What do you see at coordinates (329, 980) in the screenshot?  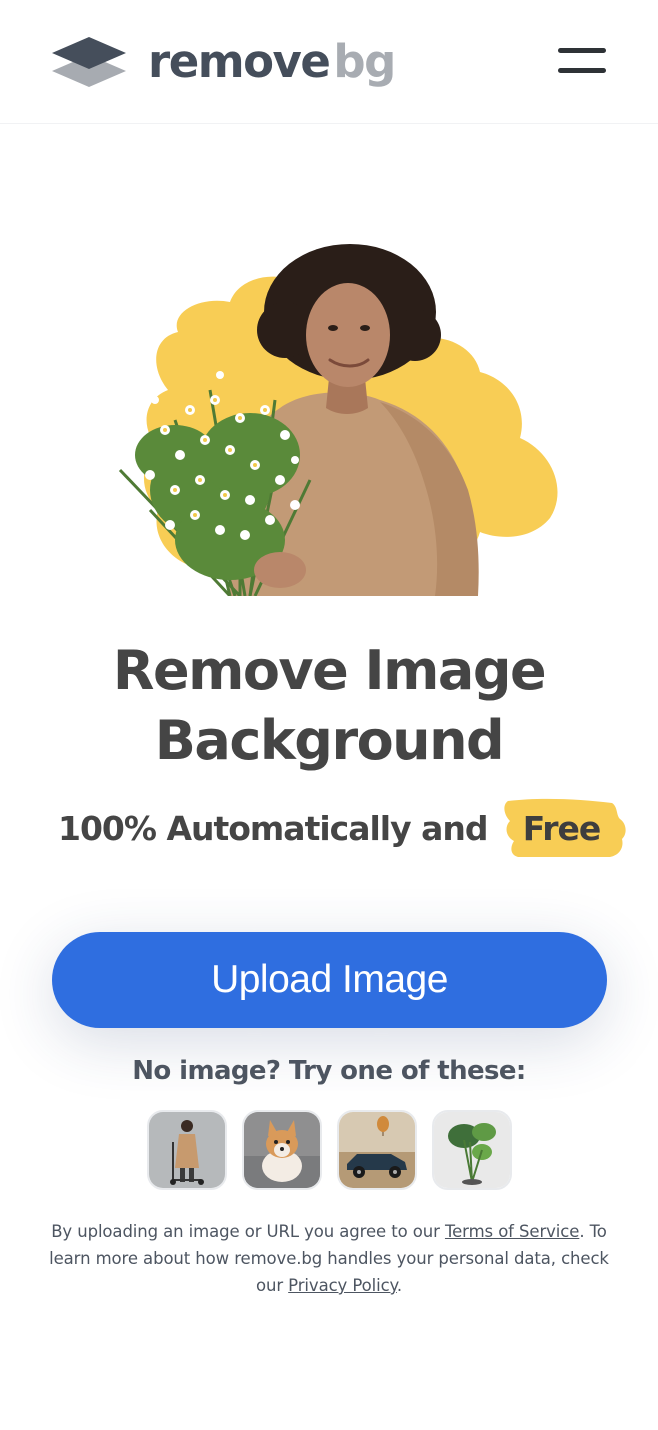 I see `upload-image-button: Upload Image` at bounding box center [329, 980].